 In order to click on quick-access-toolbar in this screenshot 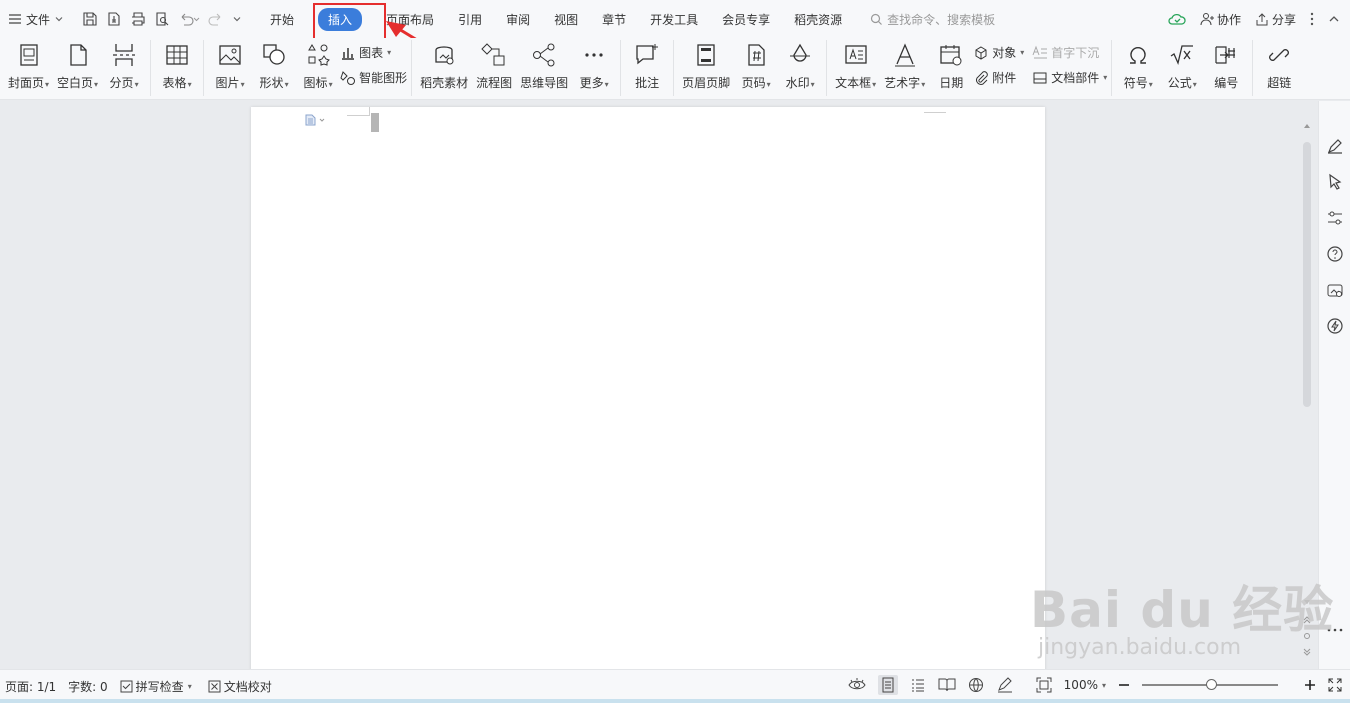, I will do `click(160, 19)`.